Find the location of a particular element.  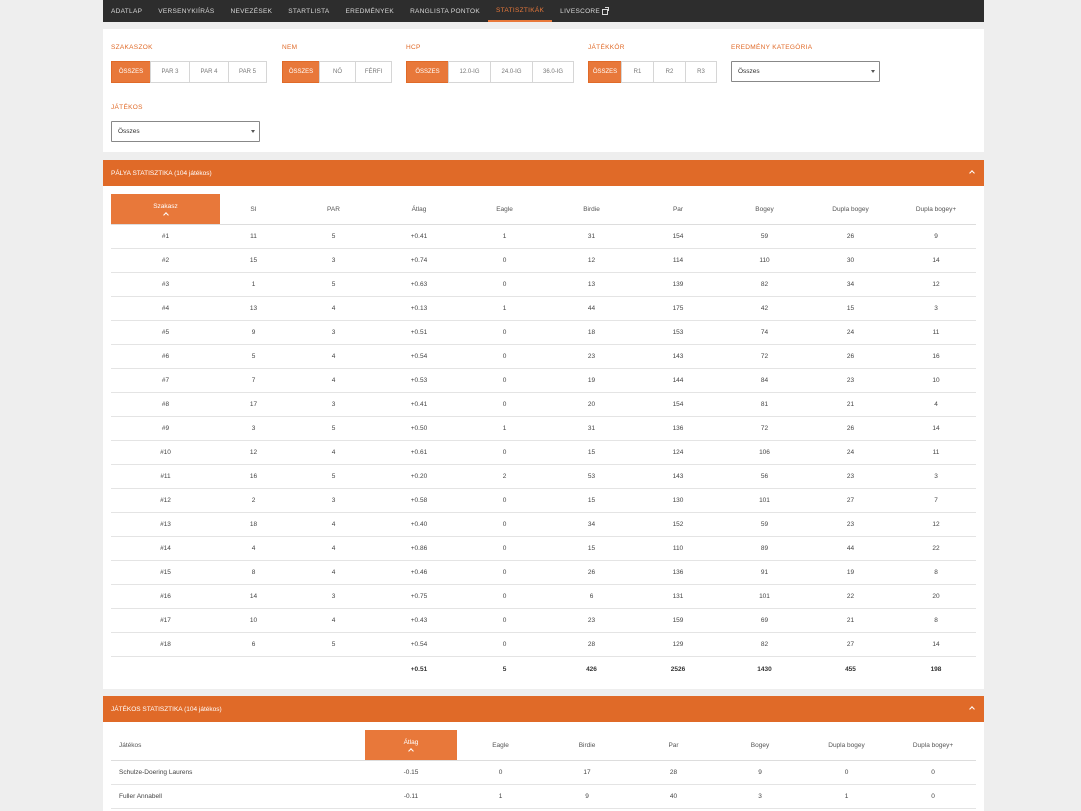

table-cell: 82 is located at coordinates (764, 644).